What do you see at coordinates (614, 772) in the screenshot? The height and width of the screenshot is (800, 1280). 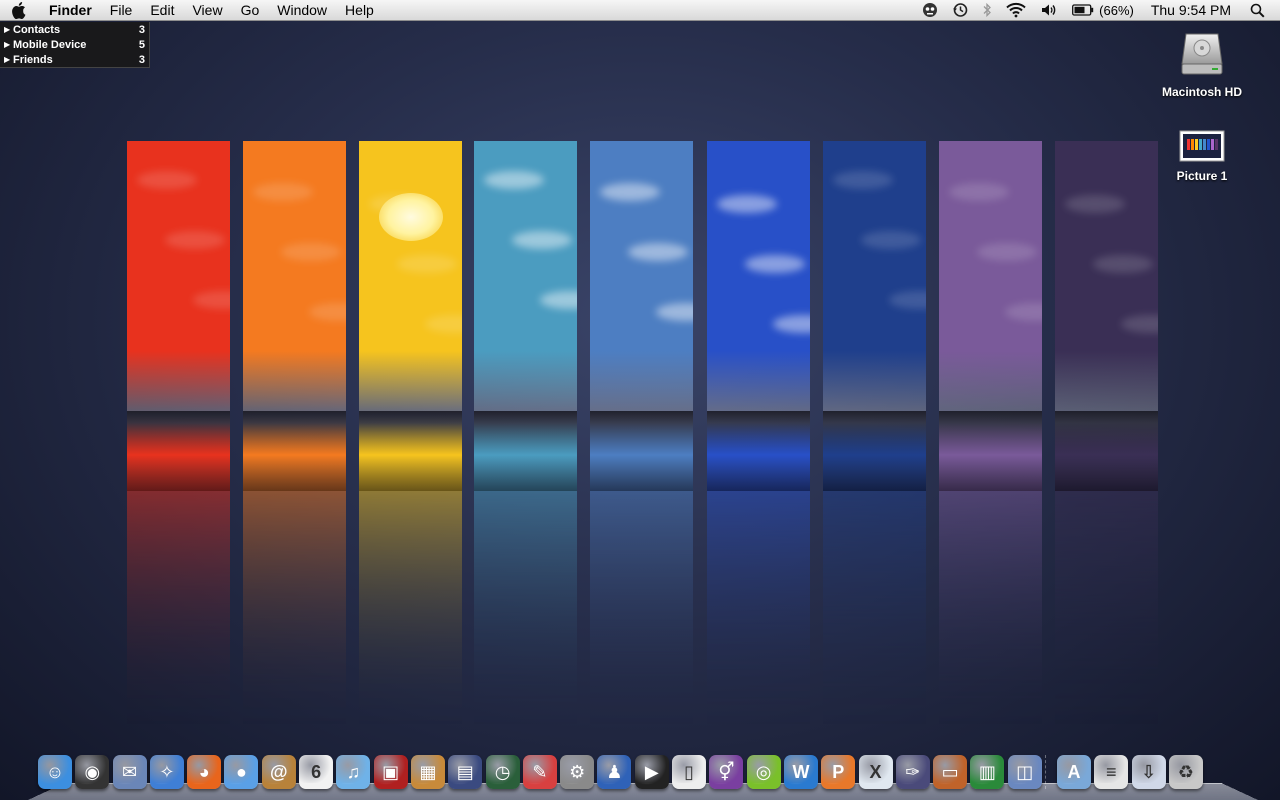 I see `adium-icon: ♟` at bounding box center [614, 772].